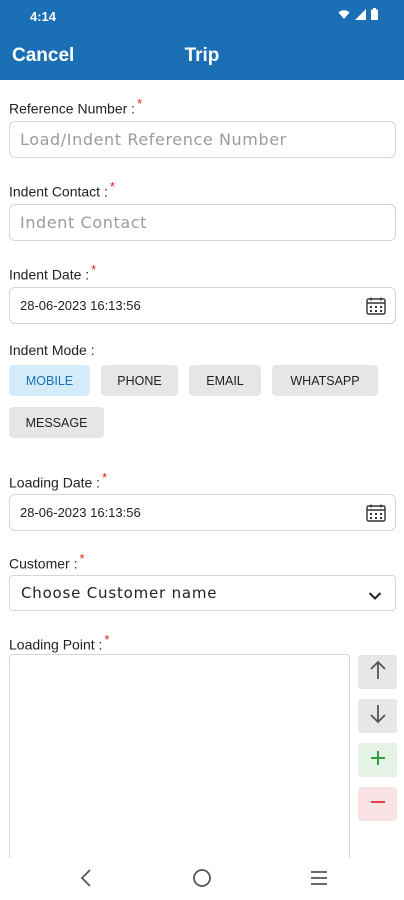  What do you see at coordinates (49, 380) in the screenshot?
I see `indent-mode-chip-mobile: MOBILE` at bounding box center [49, 380].